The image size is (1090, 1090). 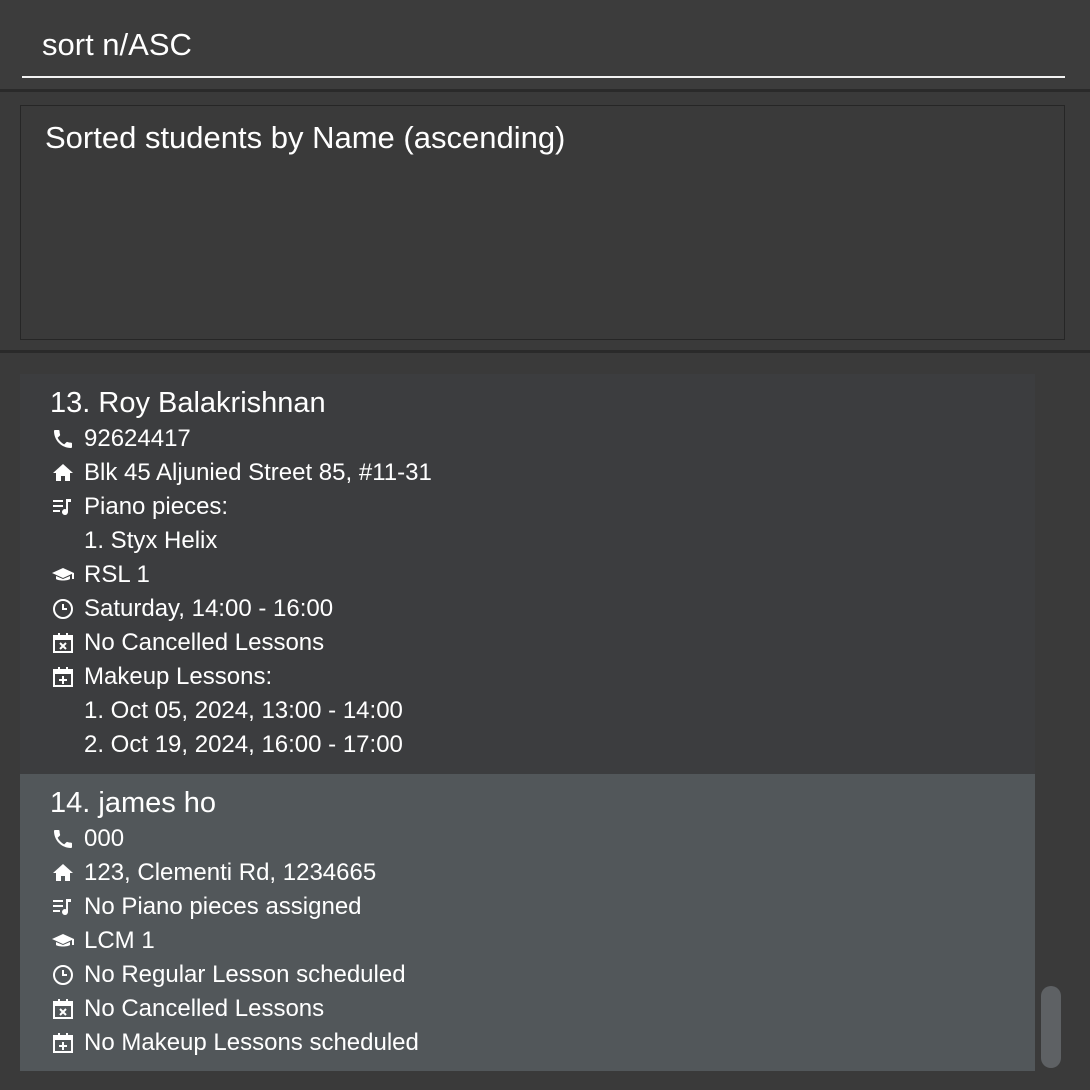 What do you see at coordinates (527, 941) in the screenshot?
I see `grade-row: LCM 1` at bounding box center [527, 941].